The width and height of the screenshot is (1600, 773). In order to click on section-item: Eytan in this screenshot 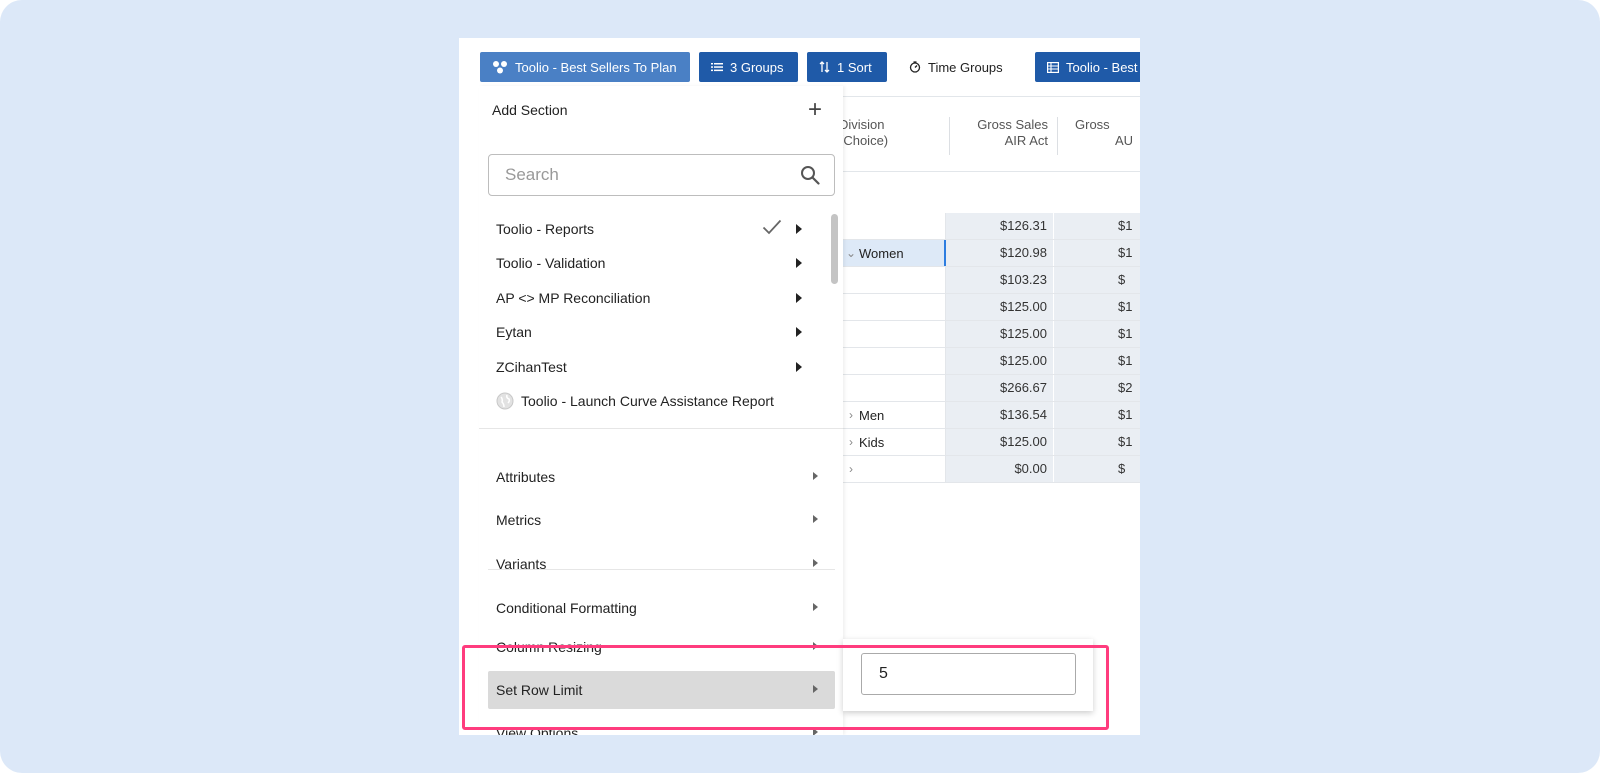, I will do `click(656, 332)`.